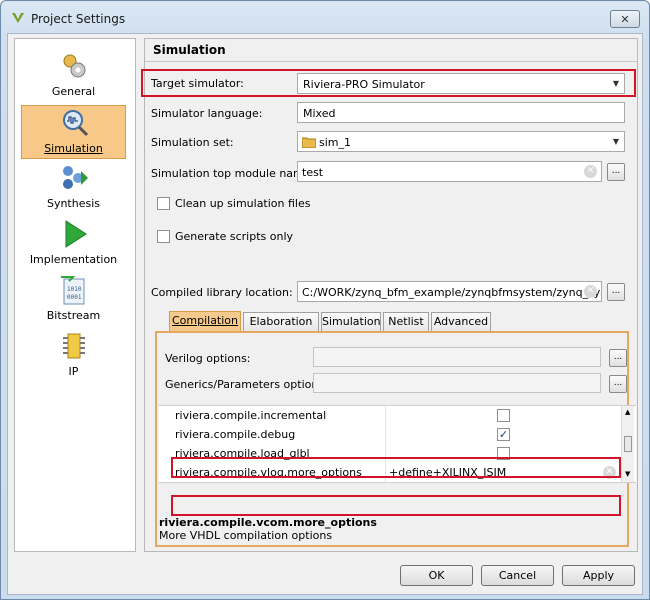 Image resolution: width=650 pixels, height=600 pixels. What do you see at coordinates (319, 113) in the screenshot?
I see `simulator-language-value: Mixed` at bounding box center [319, 113].